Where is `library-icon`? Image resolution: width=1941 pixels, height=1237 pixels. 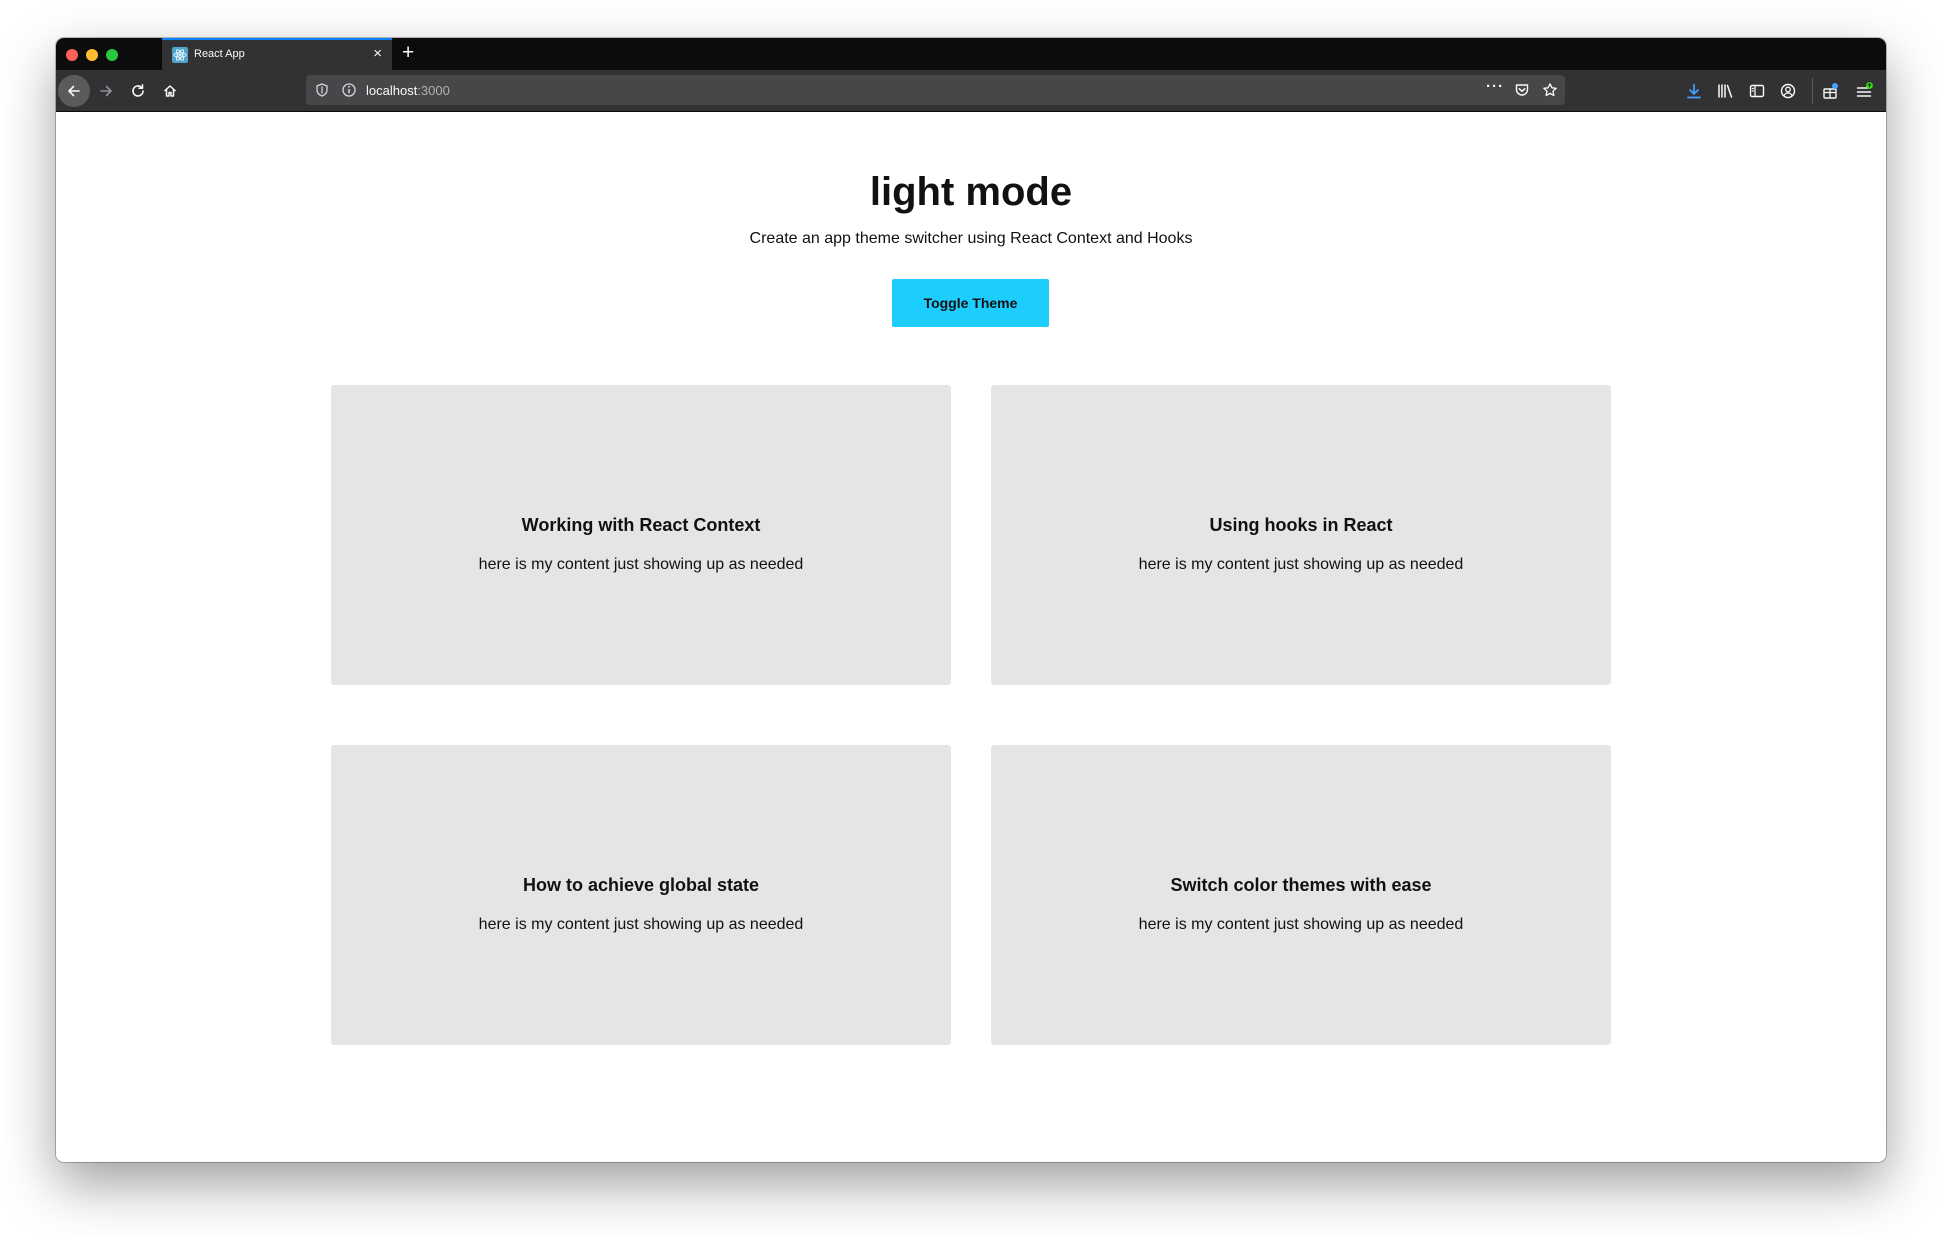
library-icon is located at coordinates (1725, 91).